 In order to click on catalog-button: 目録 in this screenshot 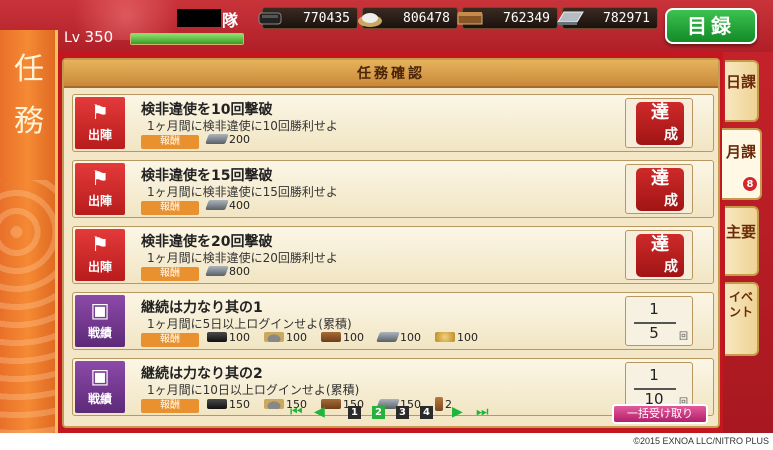, I will do `click(711, 26)`.